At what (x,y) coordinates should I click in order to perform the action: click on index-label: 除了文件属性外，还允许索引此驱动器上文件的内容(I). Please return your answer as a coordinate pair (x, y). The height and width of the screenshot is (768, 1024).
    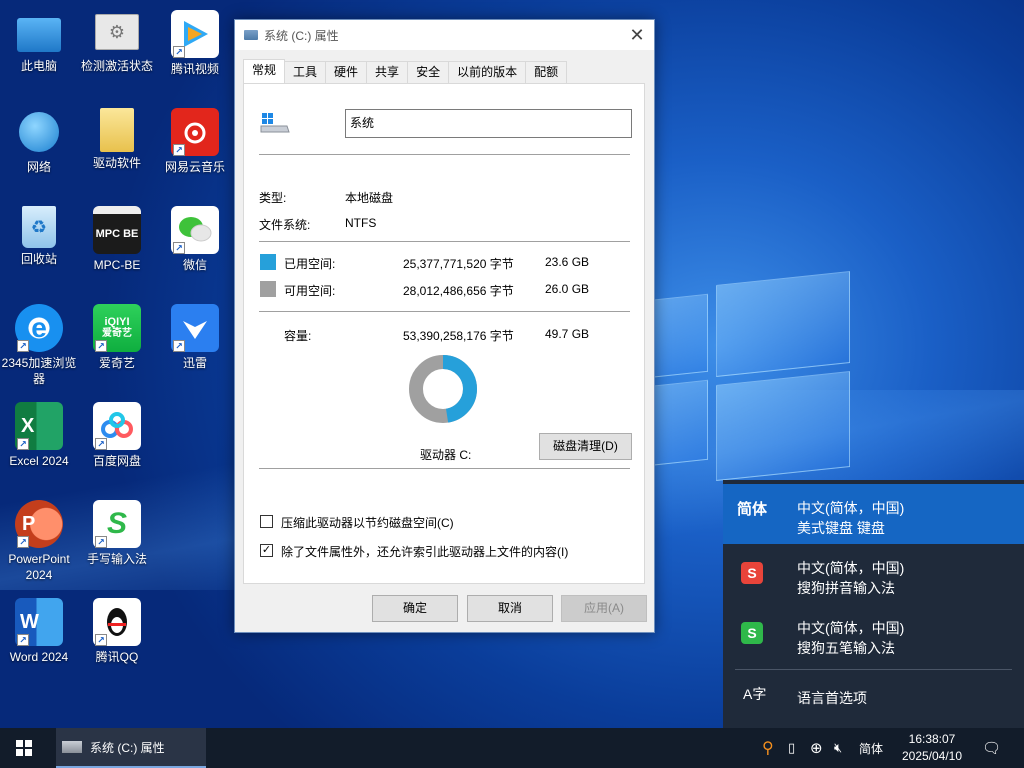
    Looking at the image, I should click on (424, 551).